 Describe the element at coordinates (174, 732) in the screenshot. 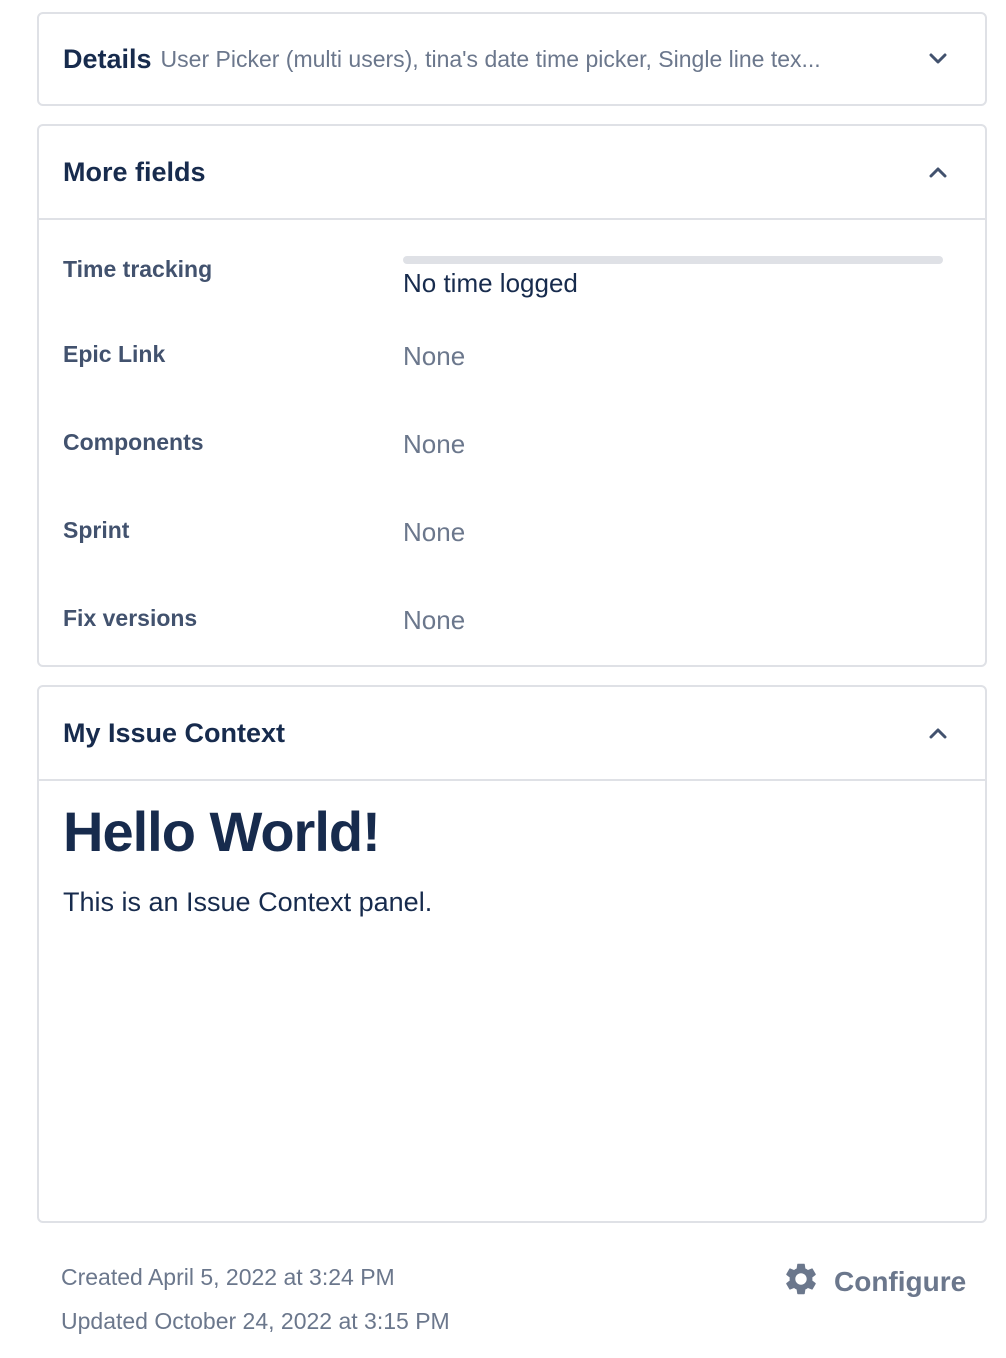

I see `issue-context-title: My Issue Context` at that location.